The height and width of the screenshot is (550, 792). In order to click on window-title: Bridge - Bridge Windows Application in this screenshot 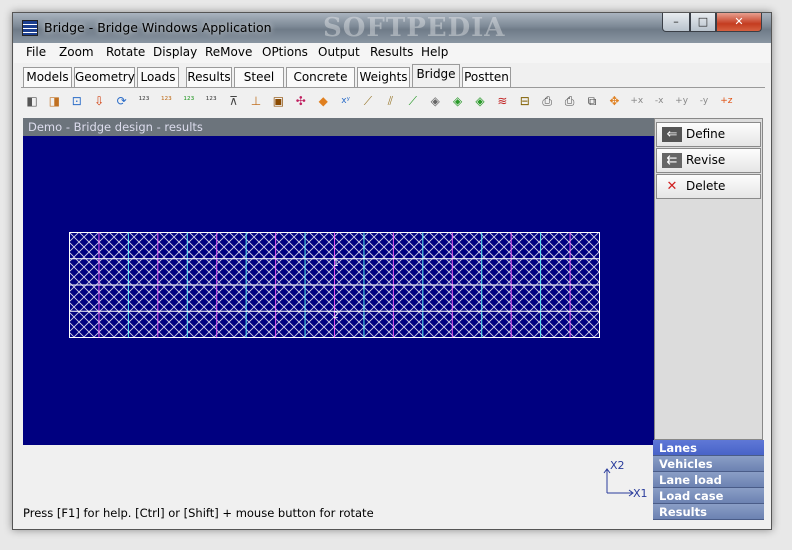, I will do `click(158, 27)`.